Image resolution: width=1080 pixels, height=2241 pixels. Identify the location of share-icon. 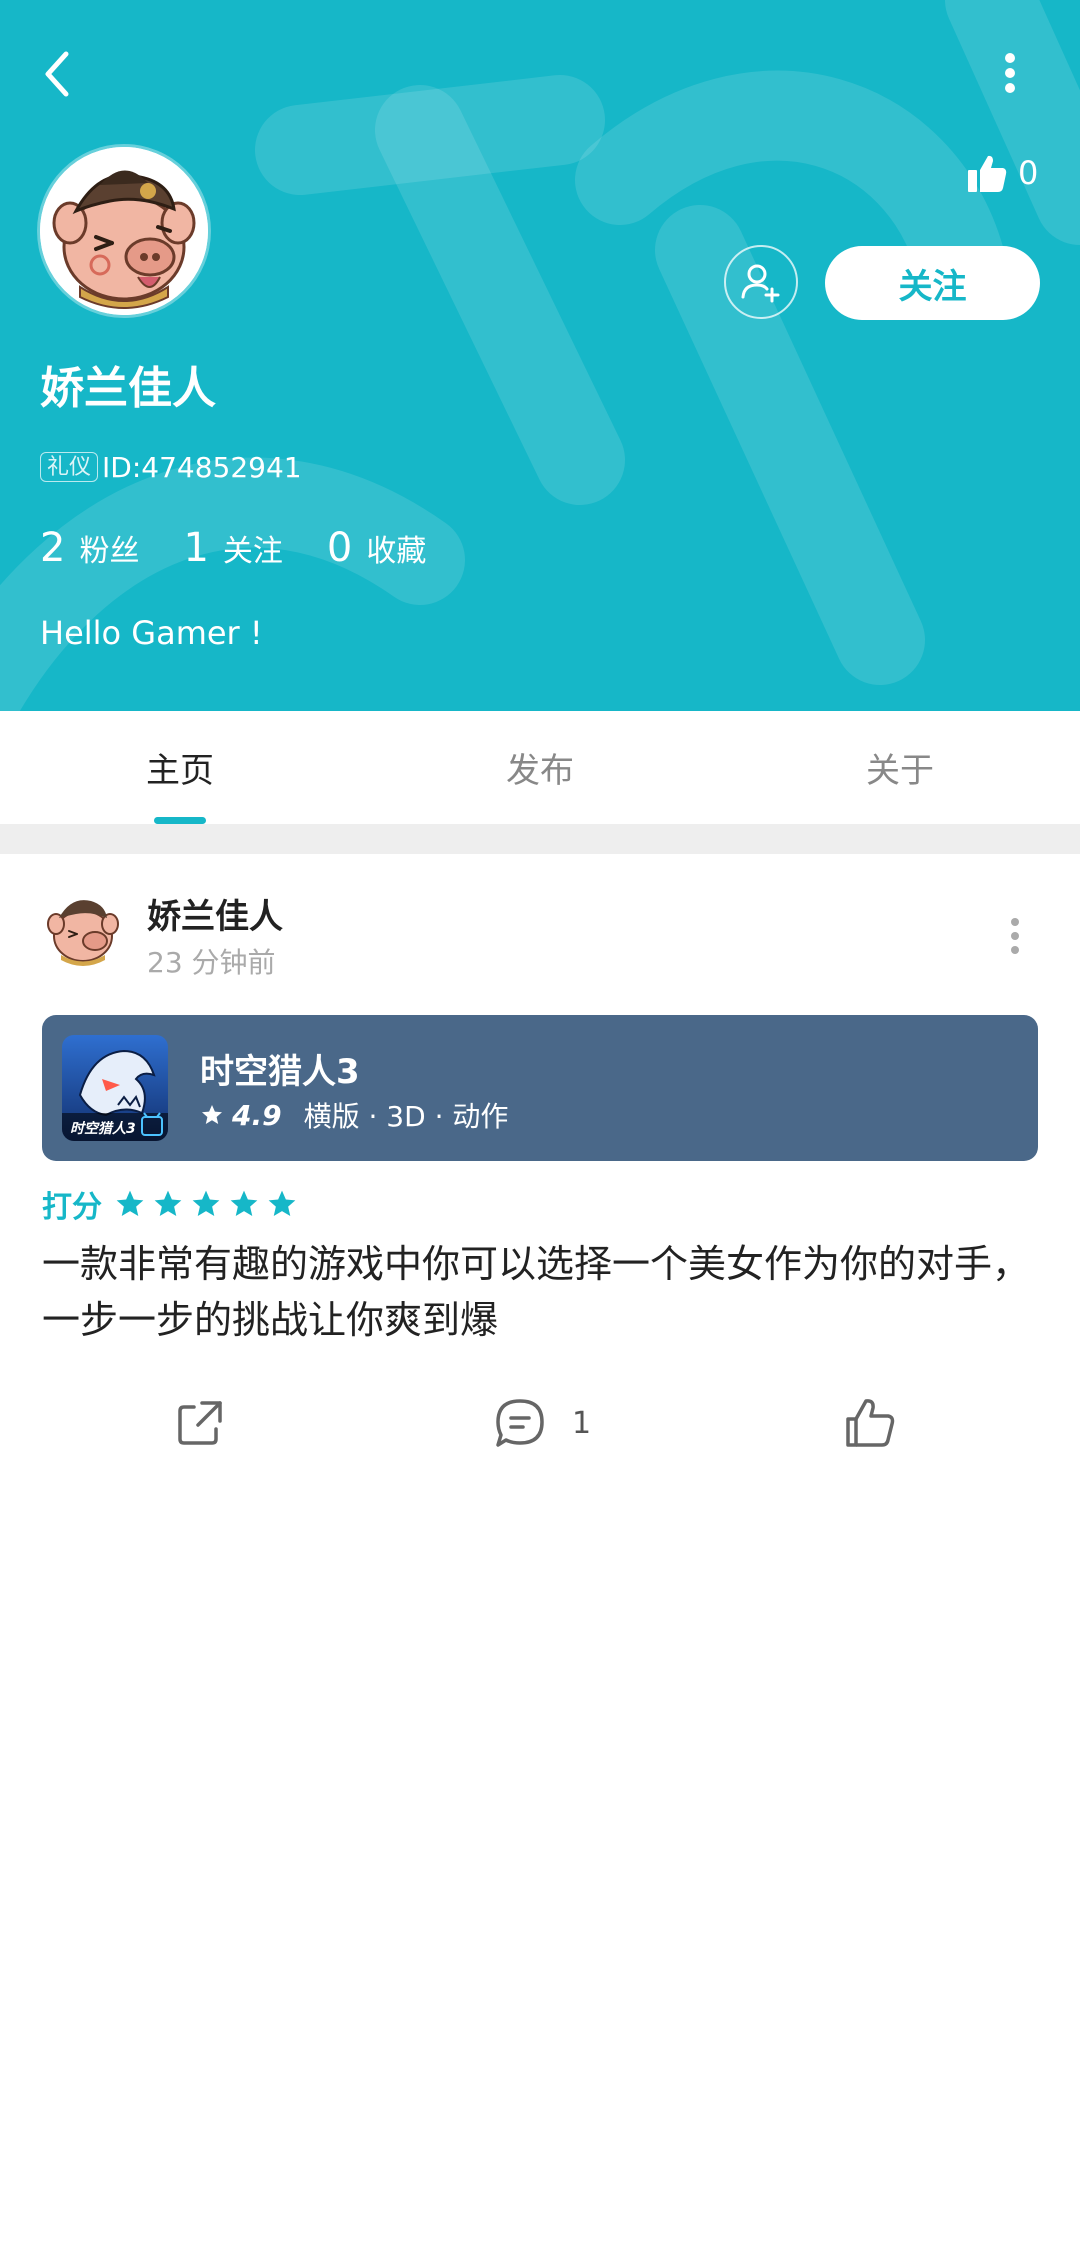
(200, 1423).